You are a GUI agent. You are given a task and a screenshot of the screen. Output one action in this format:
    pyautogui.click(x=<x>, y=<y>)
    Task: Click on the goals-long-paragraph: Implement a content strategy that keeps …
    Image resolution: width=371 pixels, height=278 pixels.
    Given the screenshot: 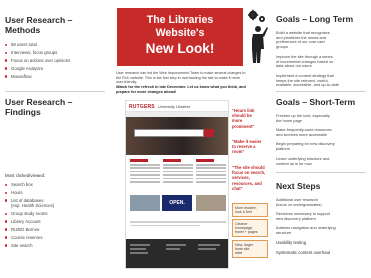 What is the action you would take?
    pyautogui.click(x=322, y=80)
    